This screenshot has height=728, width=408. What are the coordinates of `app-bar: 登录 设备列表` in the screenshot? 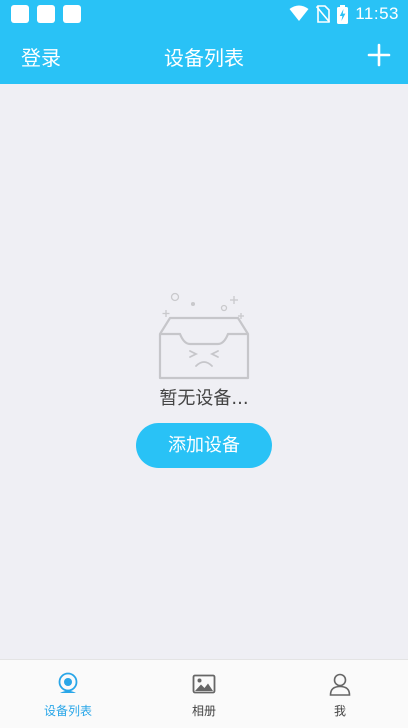 It's located at (204, 56).